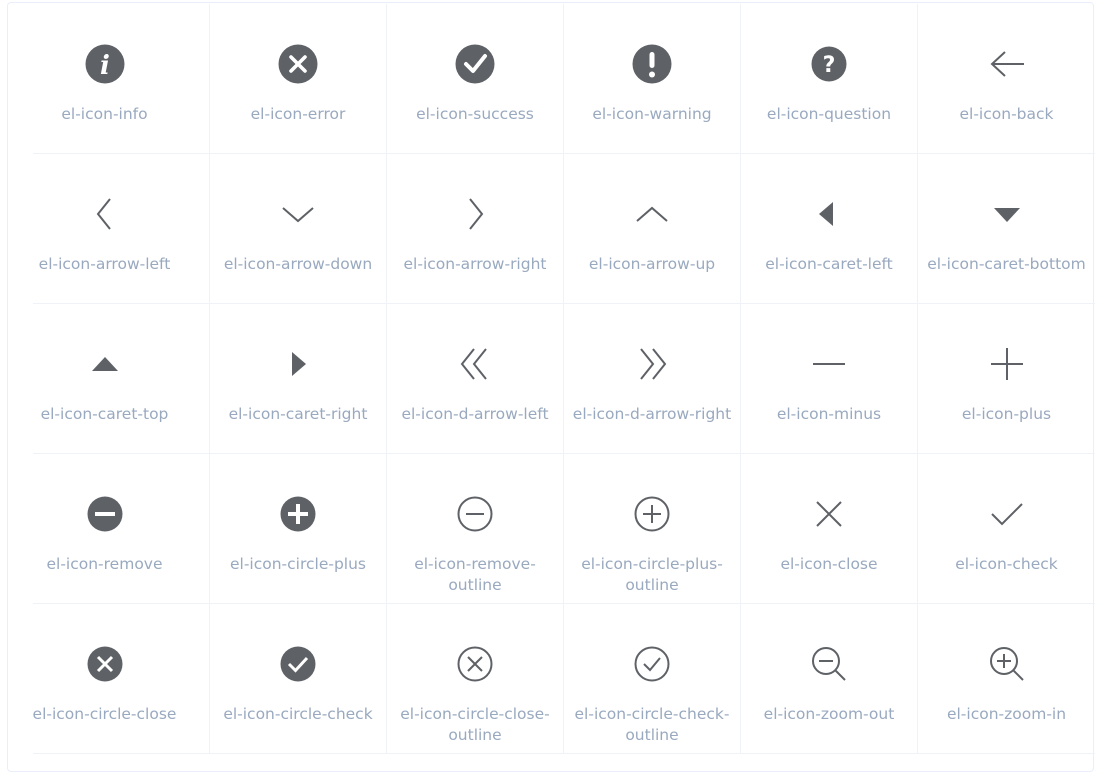 The image size is (1098, 772). I want to click on icon-cell-warning: el-icon-warning, so click(652, 79).